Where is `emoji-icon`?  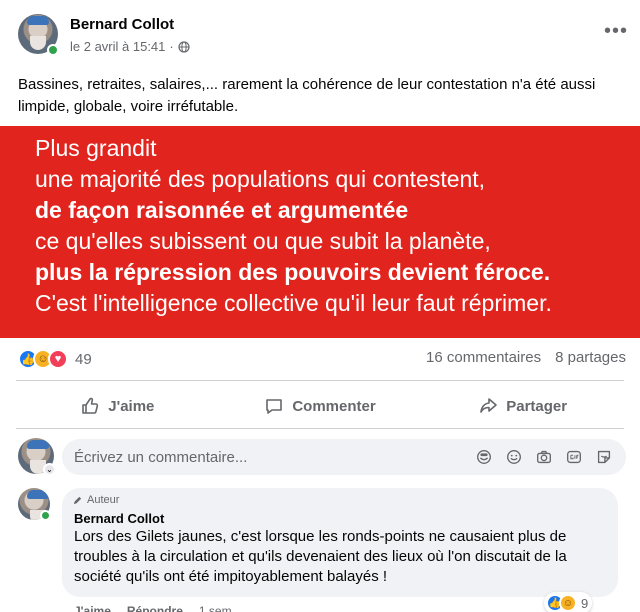 emoji-icon is located at coordinates (514, 457).